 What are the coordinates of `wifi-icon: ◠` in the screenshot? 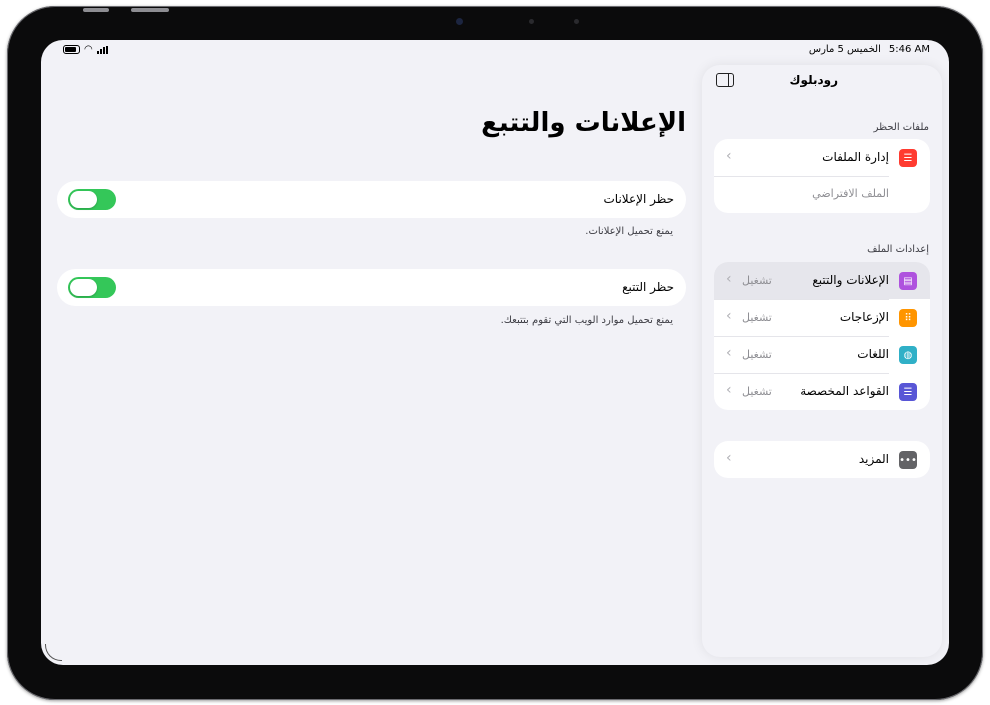 It's located at (88, 49).